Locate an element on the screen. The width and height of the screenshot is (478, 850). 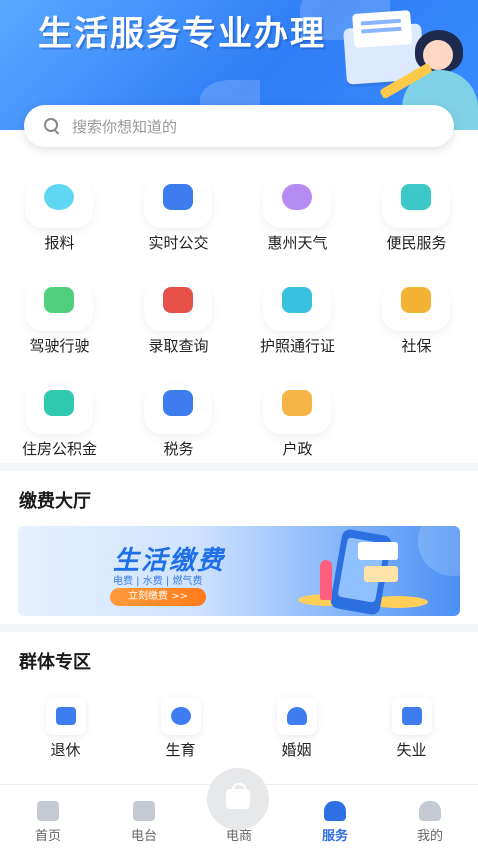
group-label: 生育 is located at coordinates (180, 750).